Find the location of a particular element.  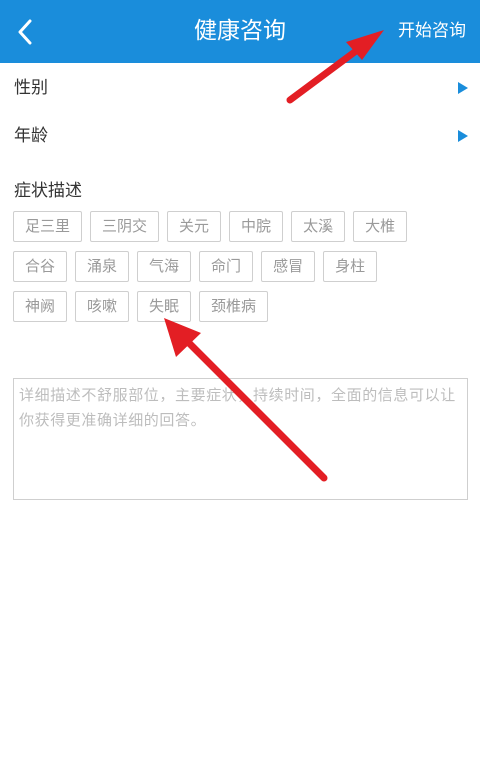

symptom-tag: 咳嗽 is located at coordinates (102, 306).